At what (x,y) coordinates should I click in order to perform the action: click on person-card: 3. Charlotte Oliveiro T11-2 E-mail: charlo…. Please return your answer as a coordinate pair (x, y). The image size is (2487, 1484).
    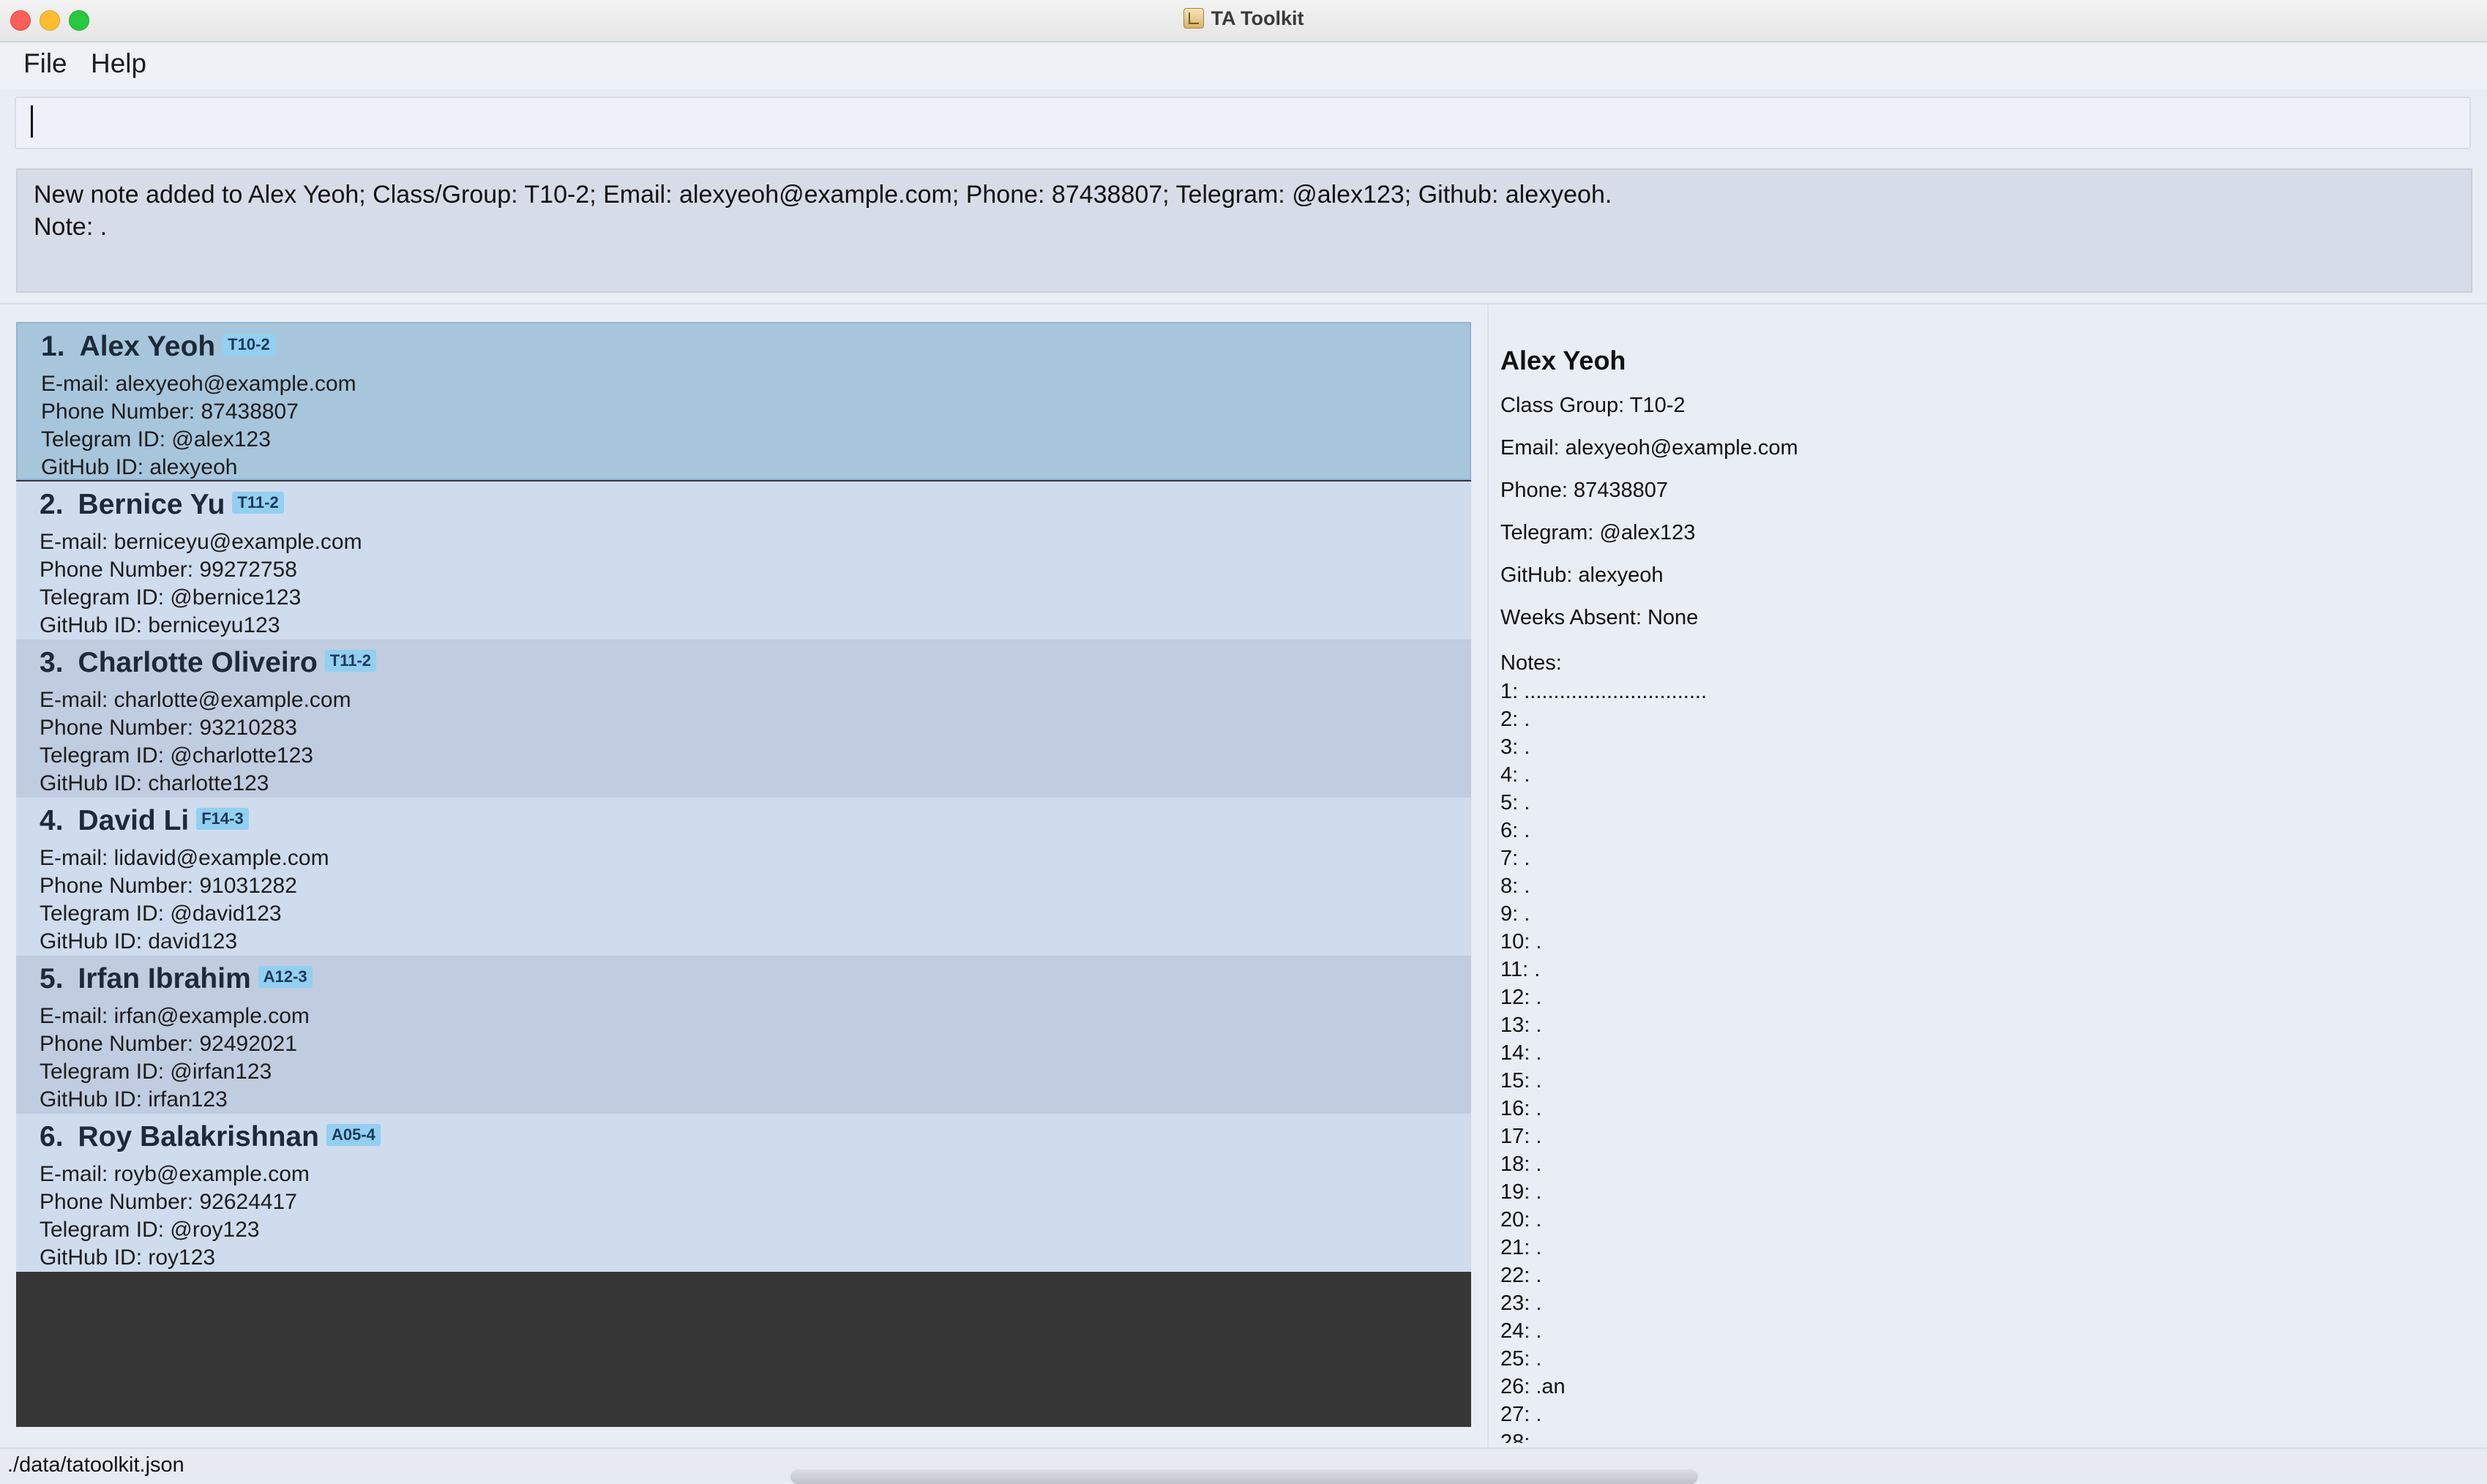
    Looking at the image, I should click on (743, 719).